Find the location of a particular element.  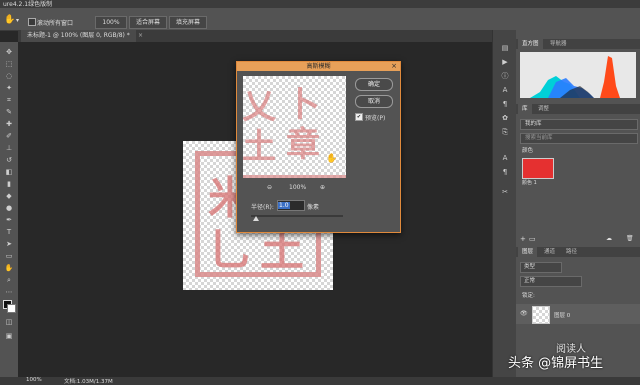

quick-mask-icon: ◫ is located at coordinates (9, 322).